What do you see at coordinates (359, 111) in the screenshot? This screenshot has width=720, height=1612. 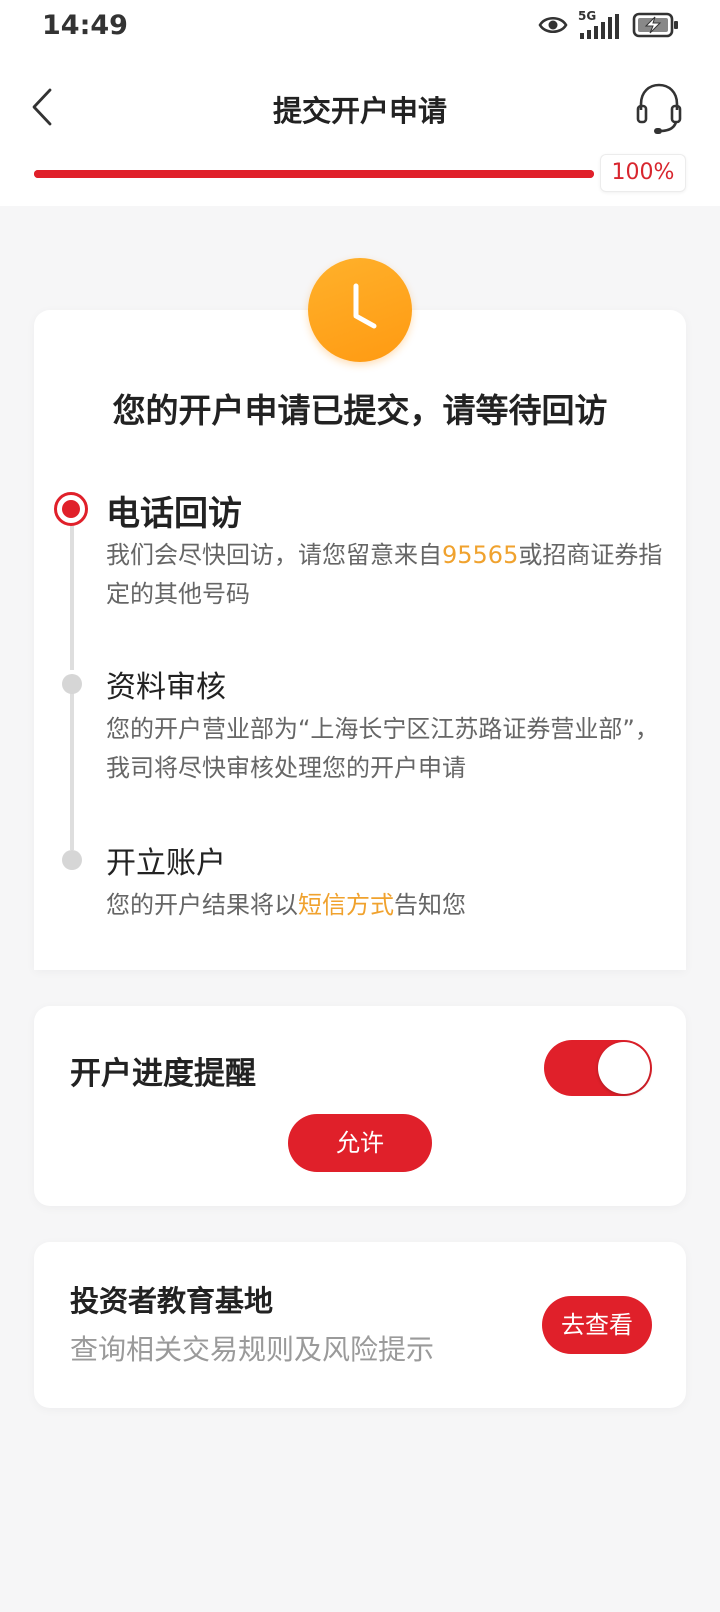 I see `page-title: 提交开户申请` at bounding box center [359, 111].